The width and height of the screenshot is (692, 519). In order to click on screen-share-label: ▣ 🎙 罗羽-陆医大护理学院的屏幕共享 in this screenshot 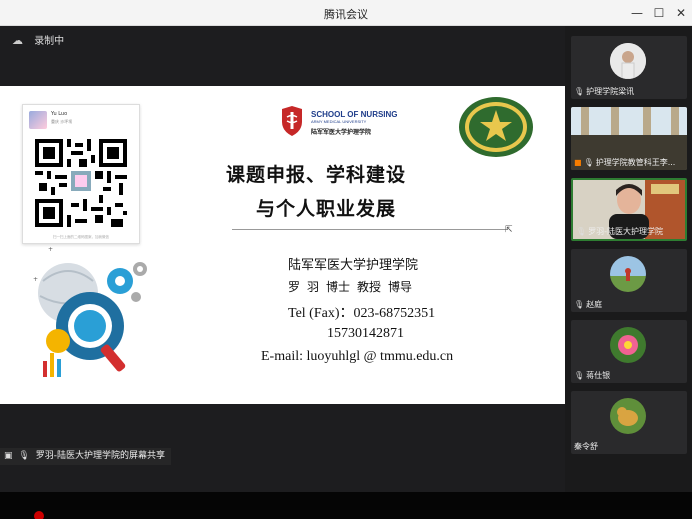, I will do `click(85, 456)`.